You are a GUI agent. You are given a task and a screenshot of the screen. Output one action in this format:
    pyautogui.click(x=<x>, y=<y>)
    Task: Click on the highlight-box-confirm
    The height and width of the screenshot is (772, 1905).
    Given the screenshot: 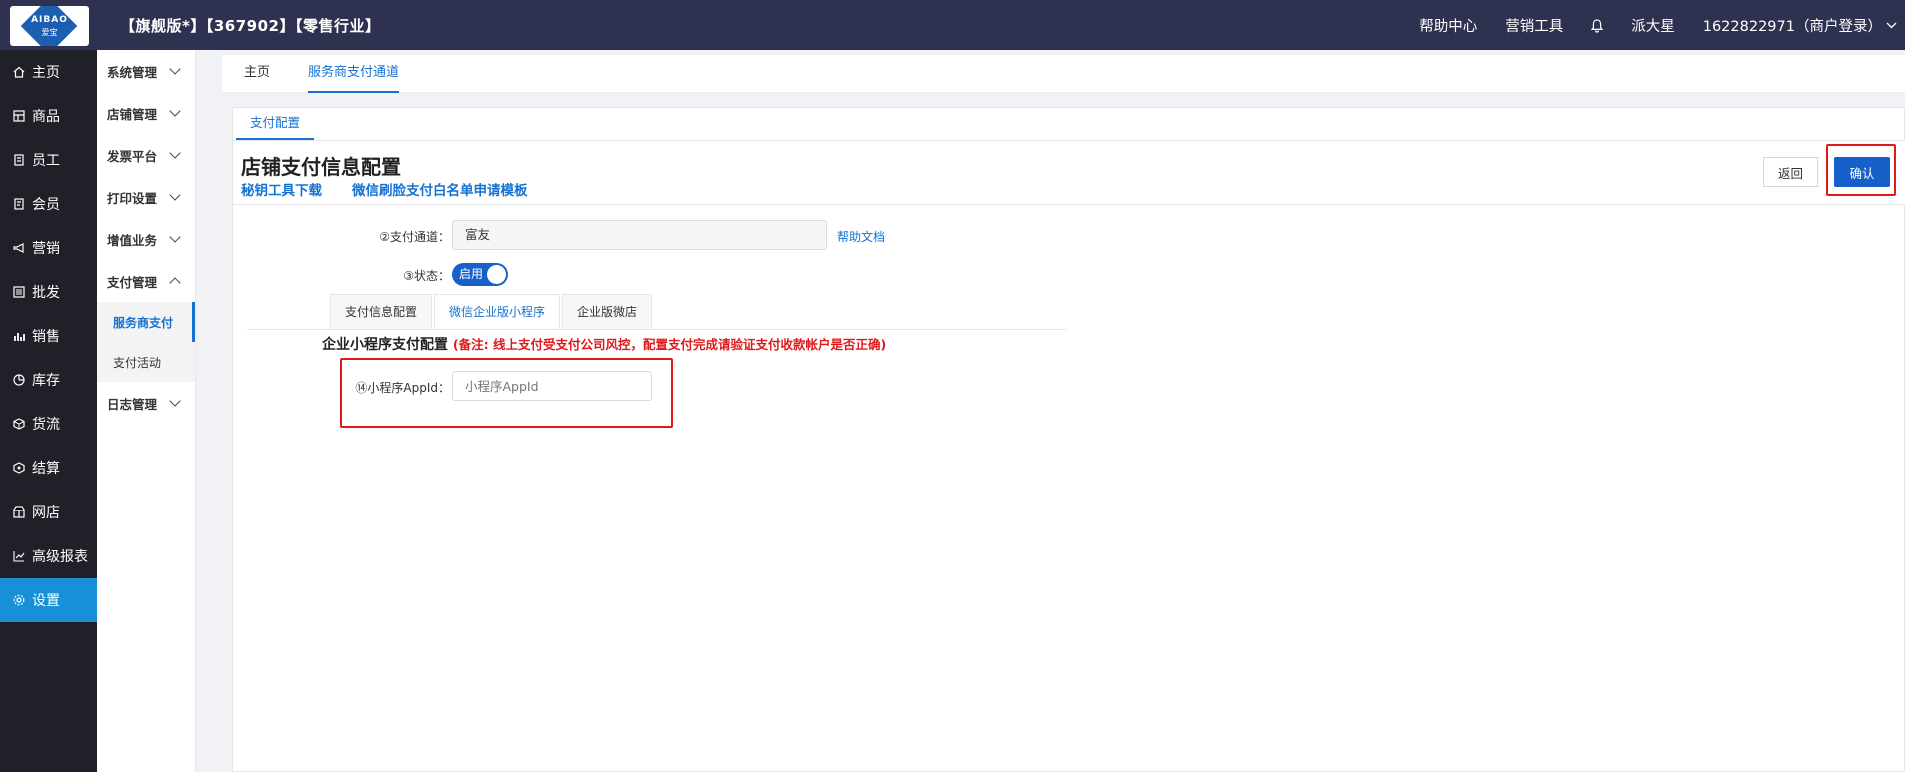 What is the action you would take?
    pyautogui.click(x=1861, y=170)
    